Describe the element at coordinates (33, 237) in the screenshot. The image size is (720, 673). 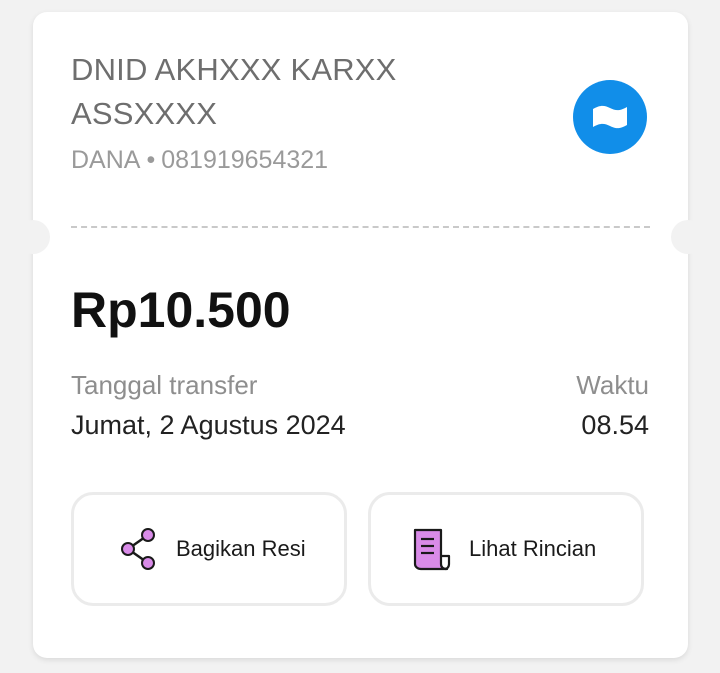
I see `card-notch-left` at that location.